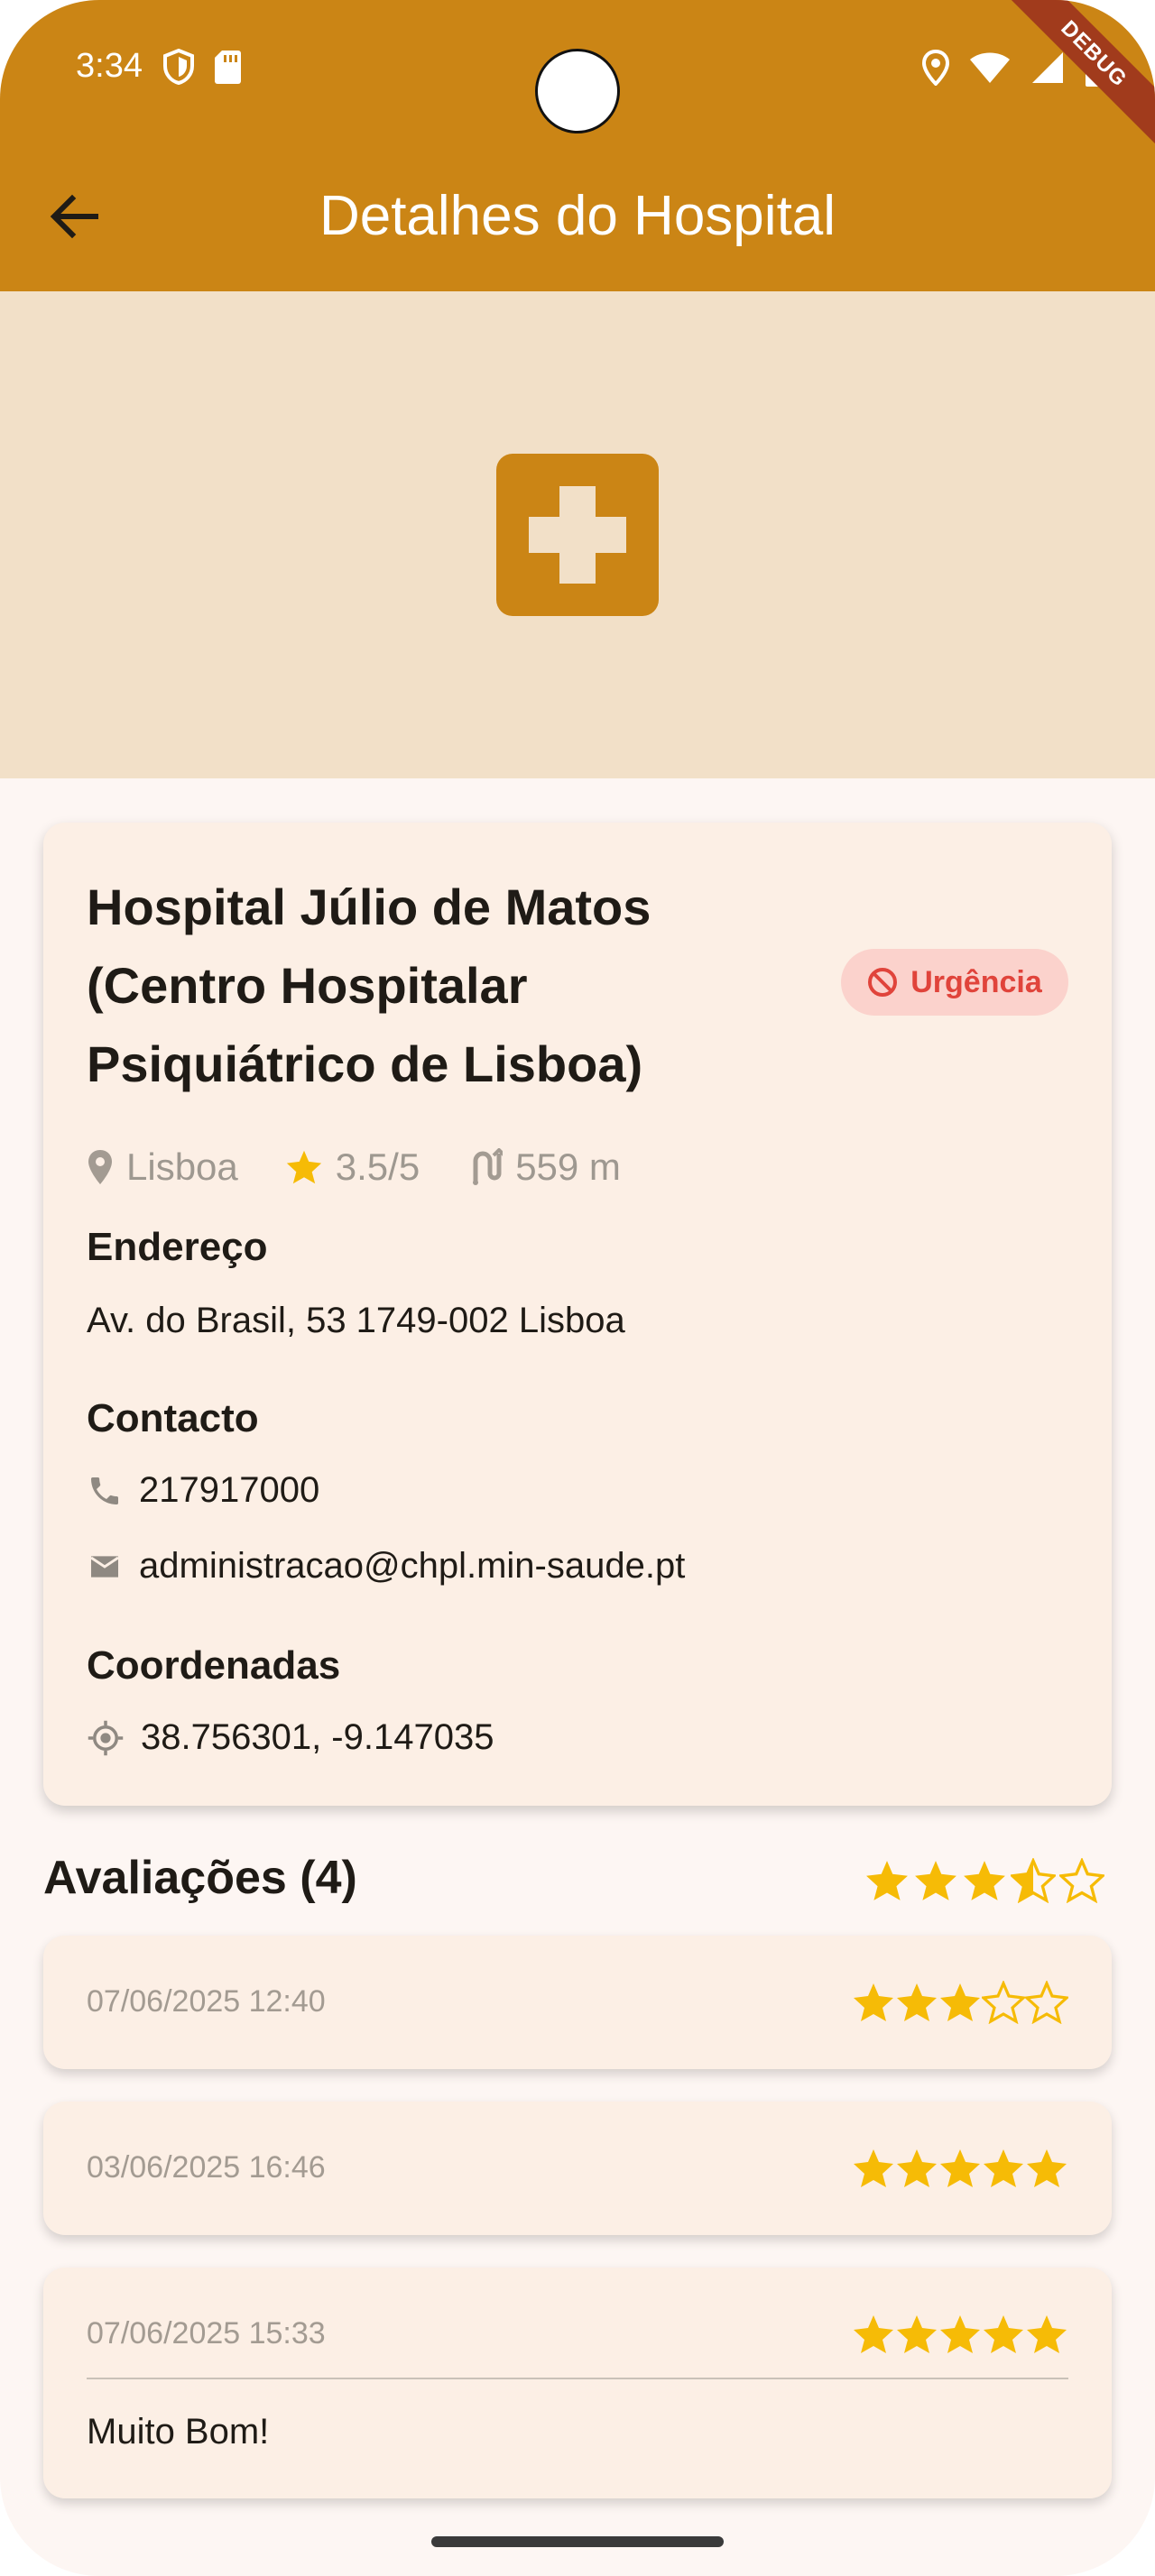 The width and height of the screenshot is (1155, 2576). What do you see at coordinates (229, 1490) in the screenshot?
I see `phone-text: 217917000` at bounding box center [229, 1490].